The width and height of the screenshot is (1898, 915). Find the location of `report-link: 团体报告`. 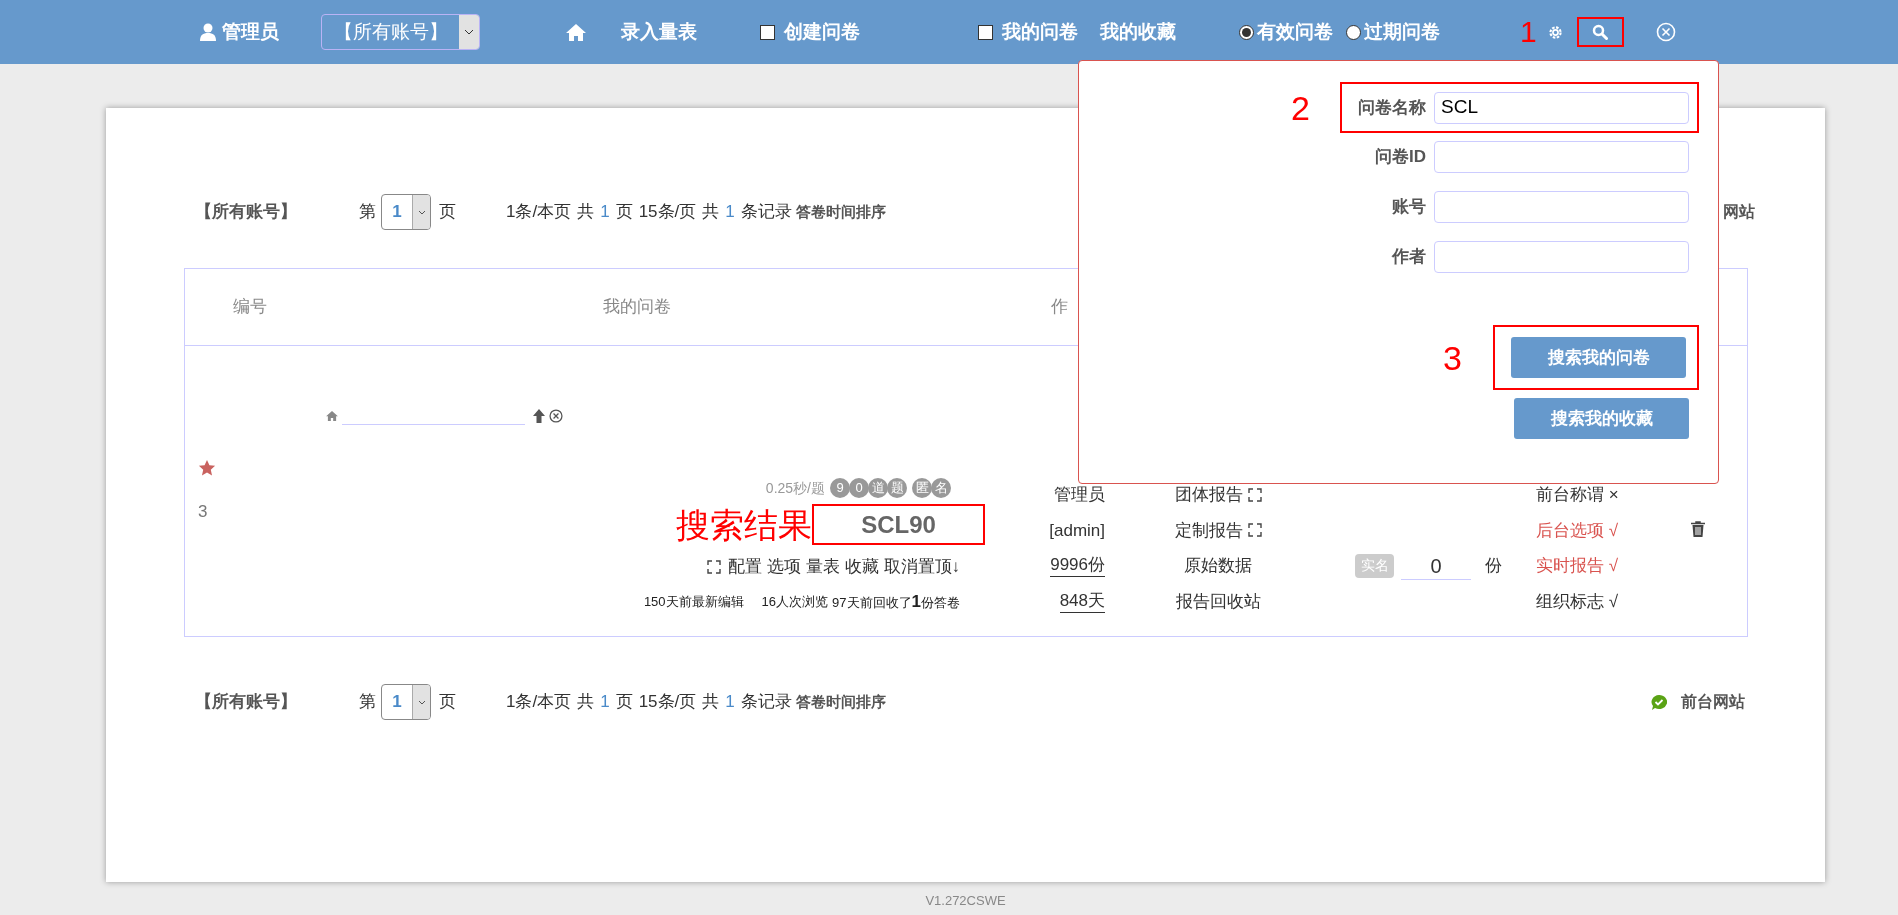

report-link: 团体报告 is located at coordinates (1208, 495).